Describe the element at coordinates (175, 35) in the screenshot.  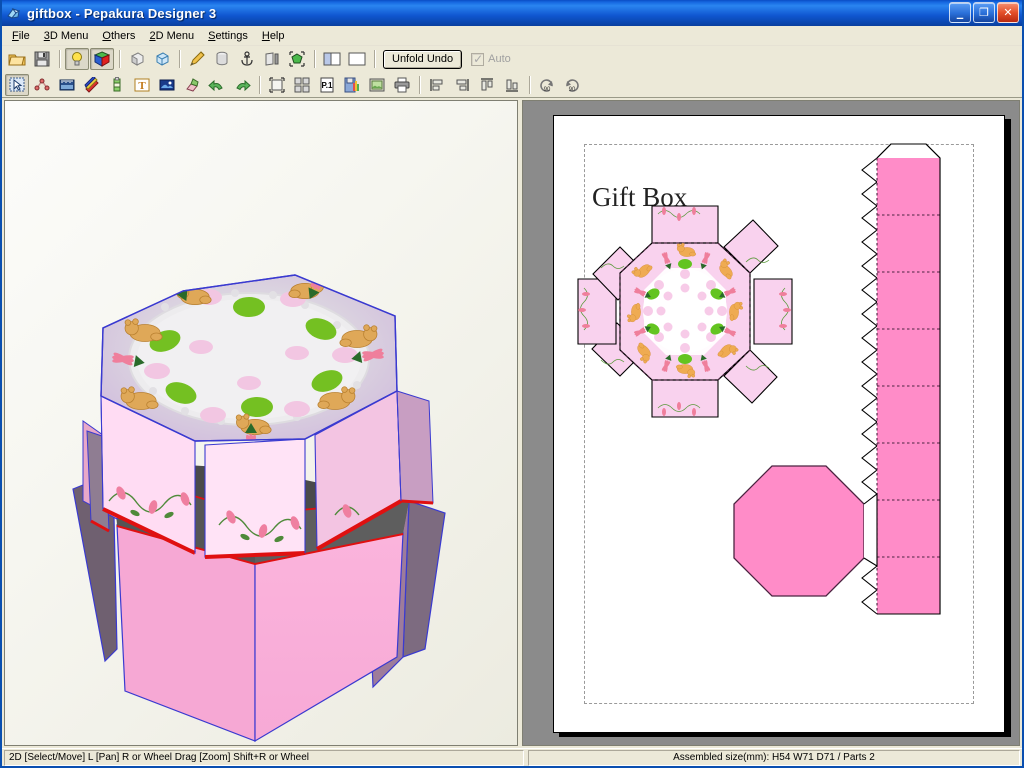
I see `menu-2d-label: D Menu` at that location.